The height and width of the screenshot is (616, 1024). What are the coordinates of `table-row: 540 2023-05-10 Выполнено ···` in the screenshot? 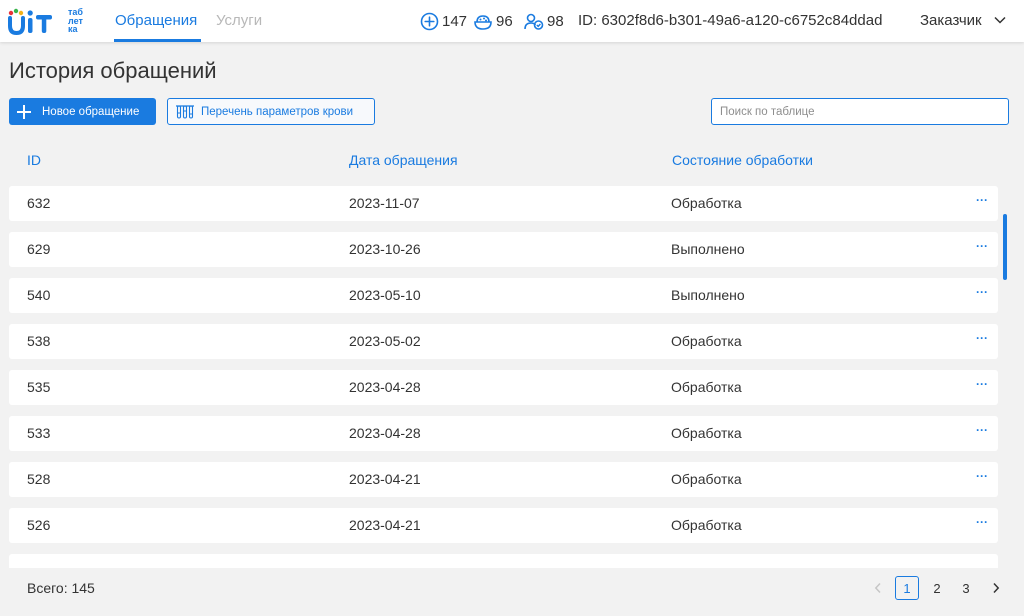 It's located at (503, 295).